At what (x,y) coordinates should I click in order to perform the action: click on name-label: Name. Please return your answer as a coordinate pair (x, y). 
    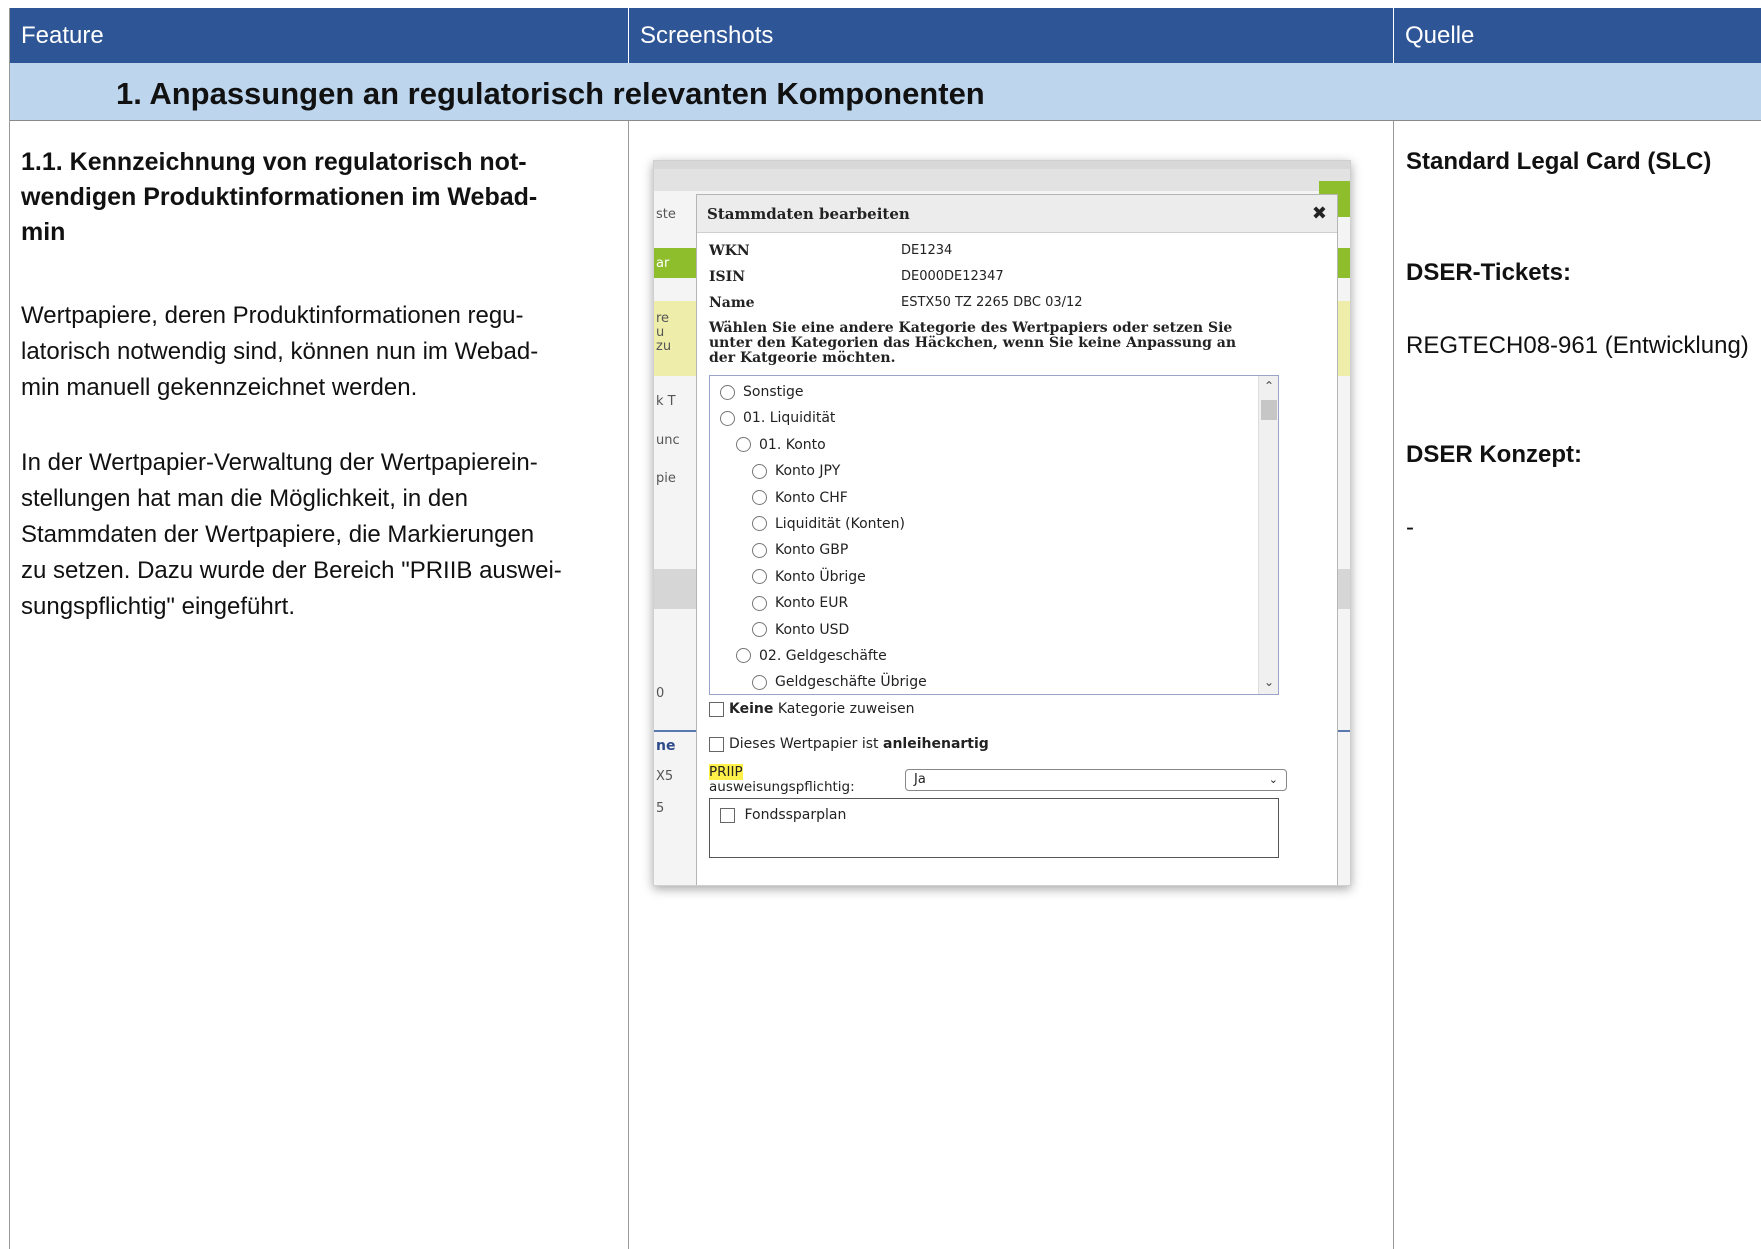
    Looking at the image, I should click on (732, 303).